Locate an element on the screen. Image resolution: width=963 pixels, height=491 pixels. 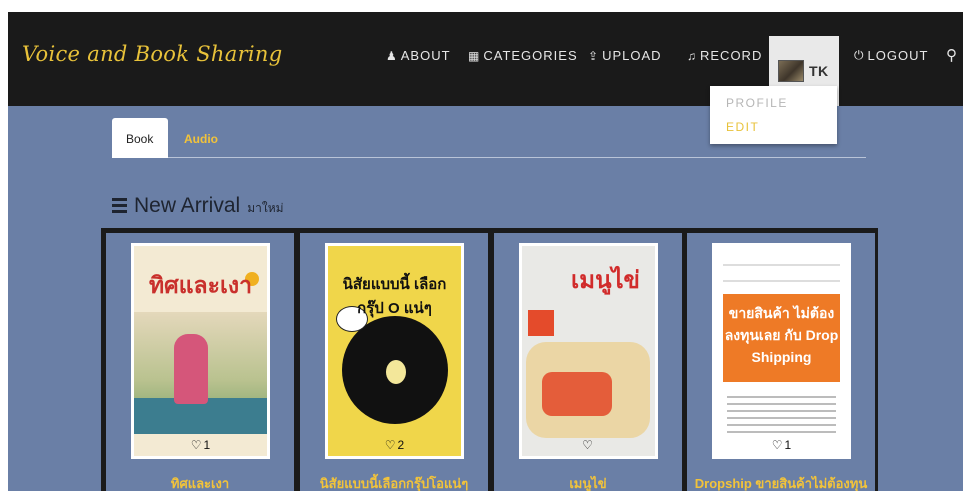
brand-logo: Voice and Book Sharing is located at coordinates (152, 54).